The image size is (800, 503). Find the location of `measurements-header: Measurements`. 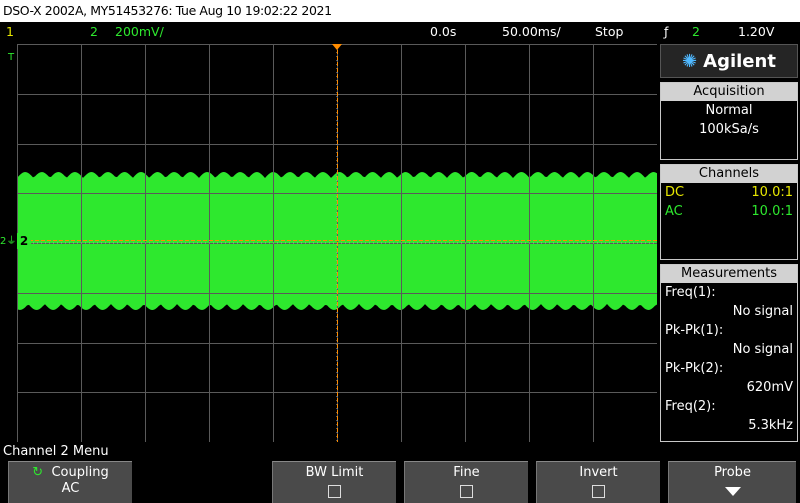

measurements-header: Measurements is located at coordinates (729, 274).